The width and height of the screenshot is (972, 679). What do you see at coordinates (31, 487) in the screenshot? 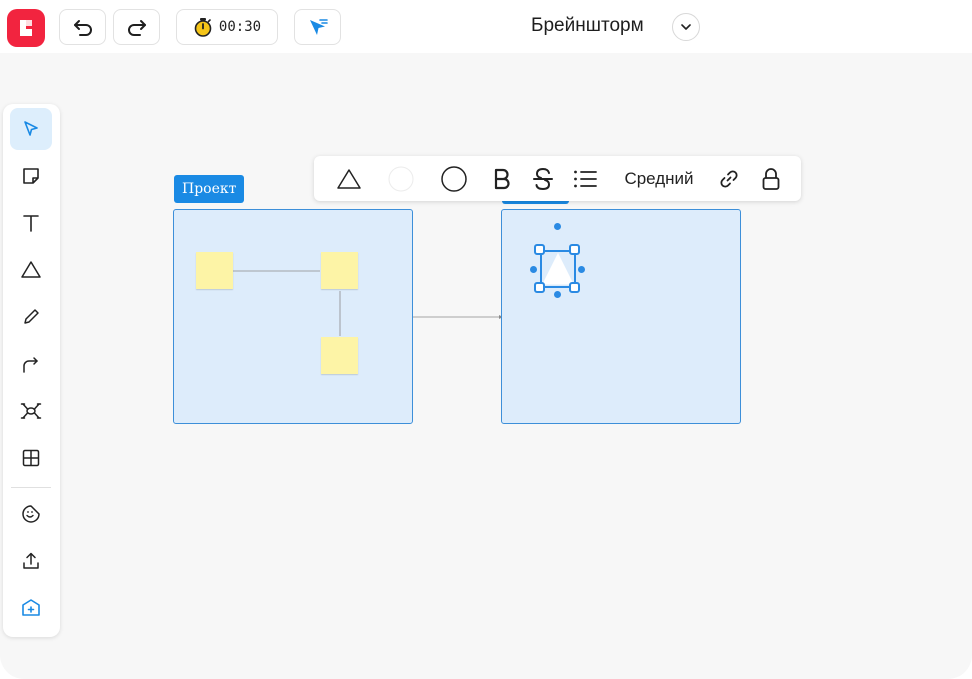
I see `toolbar-divider` at bounding box center [31, 487].